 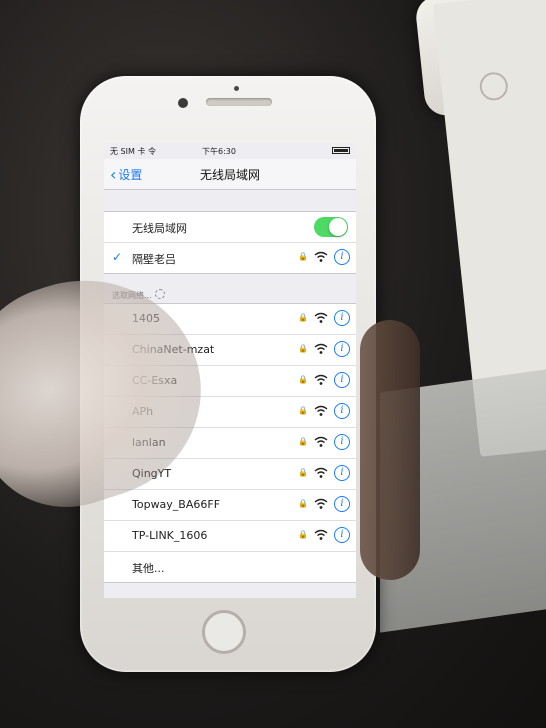 What do you see at coordinates (183, 103) in the screenshot?
I see `front-camera` at bounding box center [183, 103].